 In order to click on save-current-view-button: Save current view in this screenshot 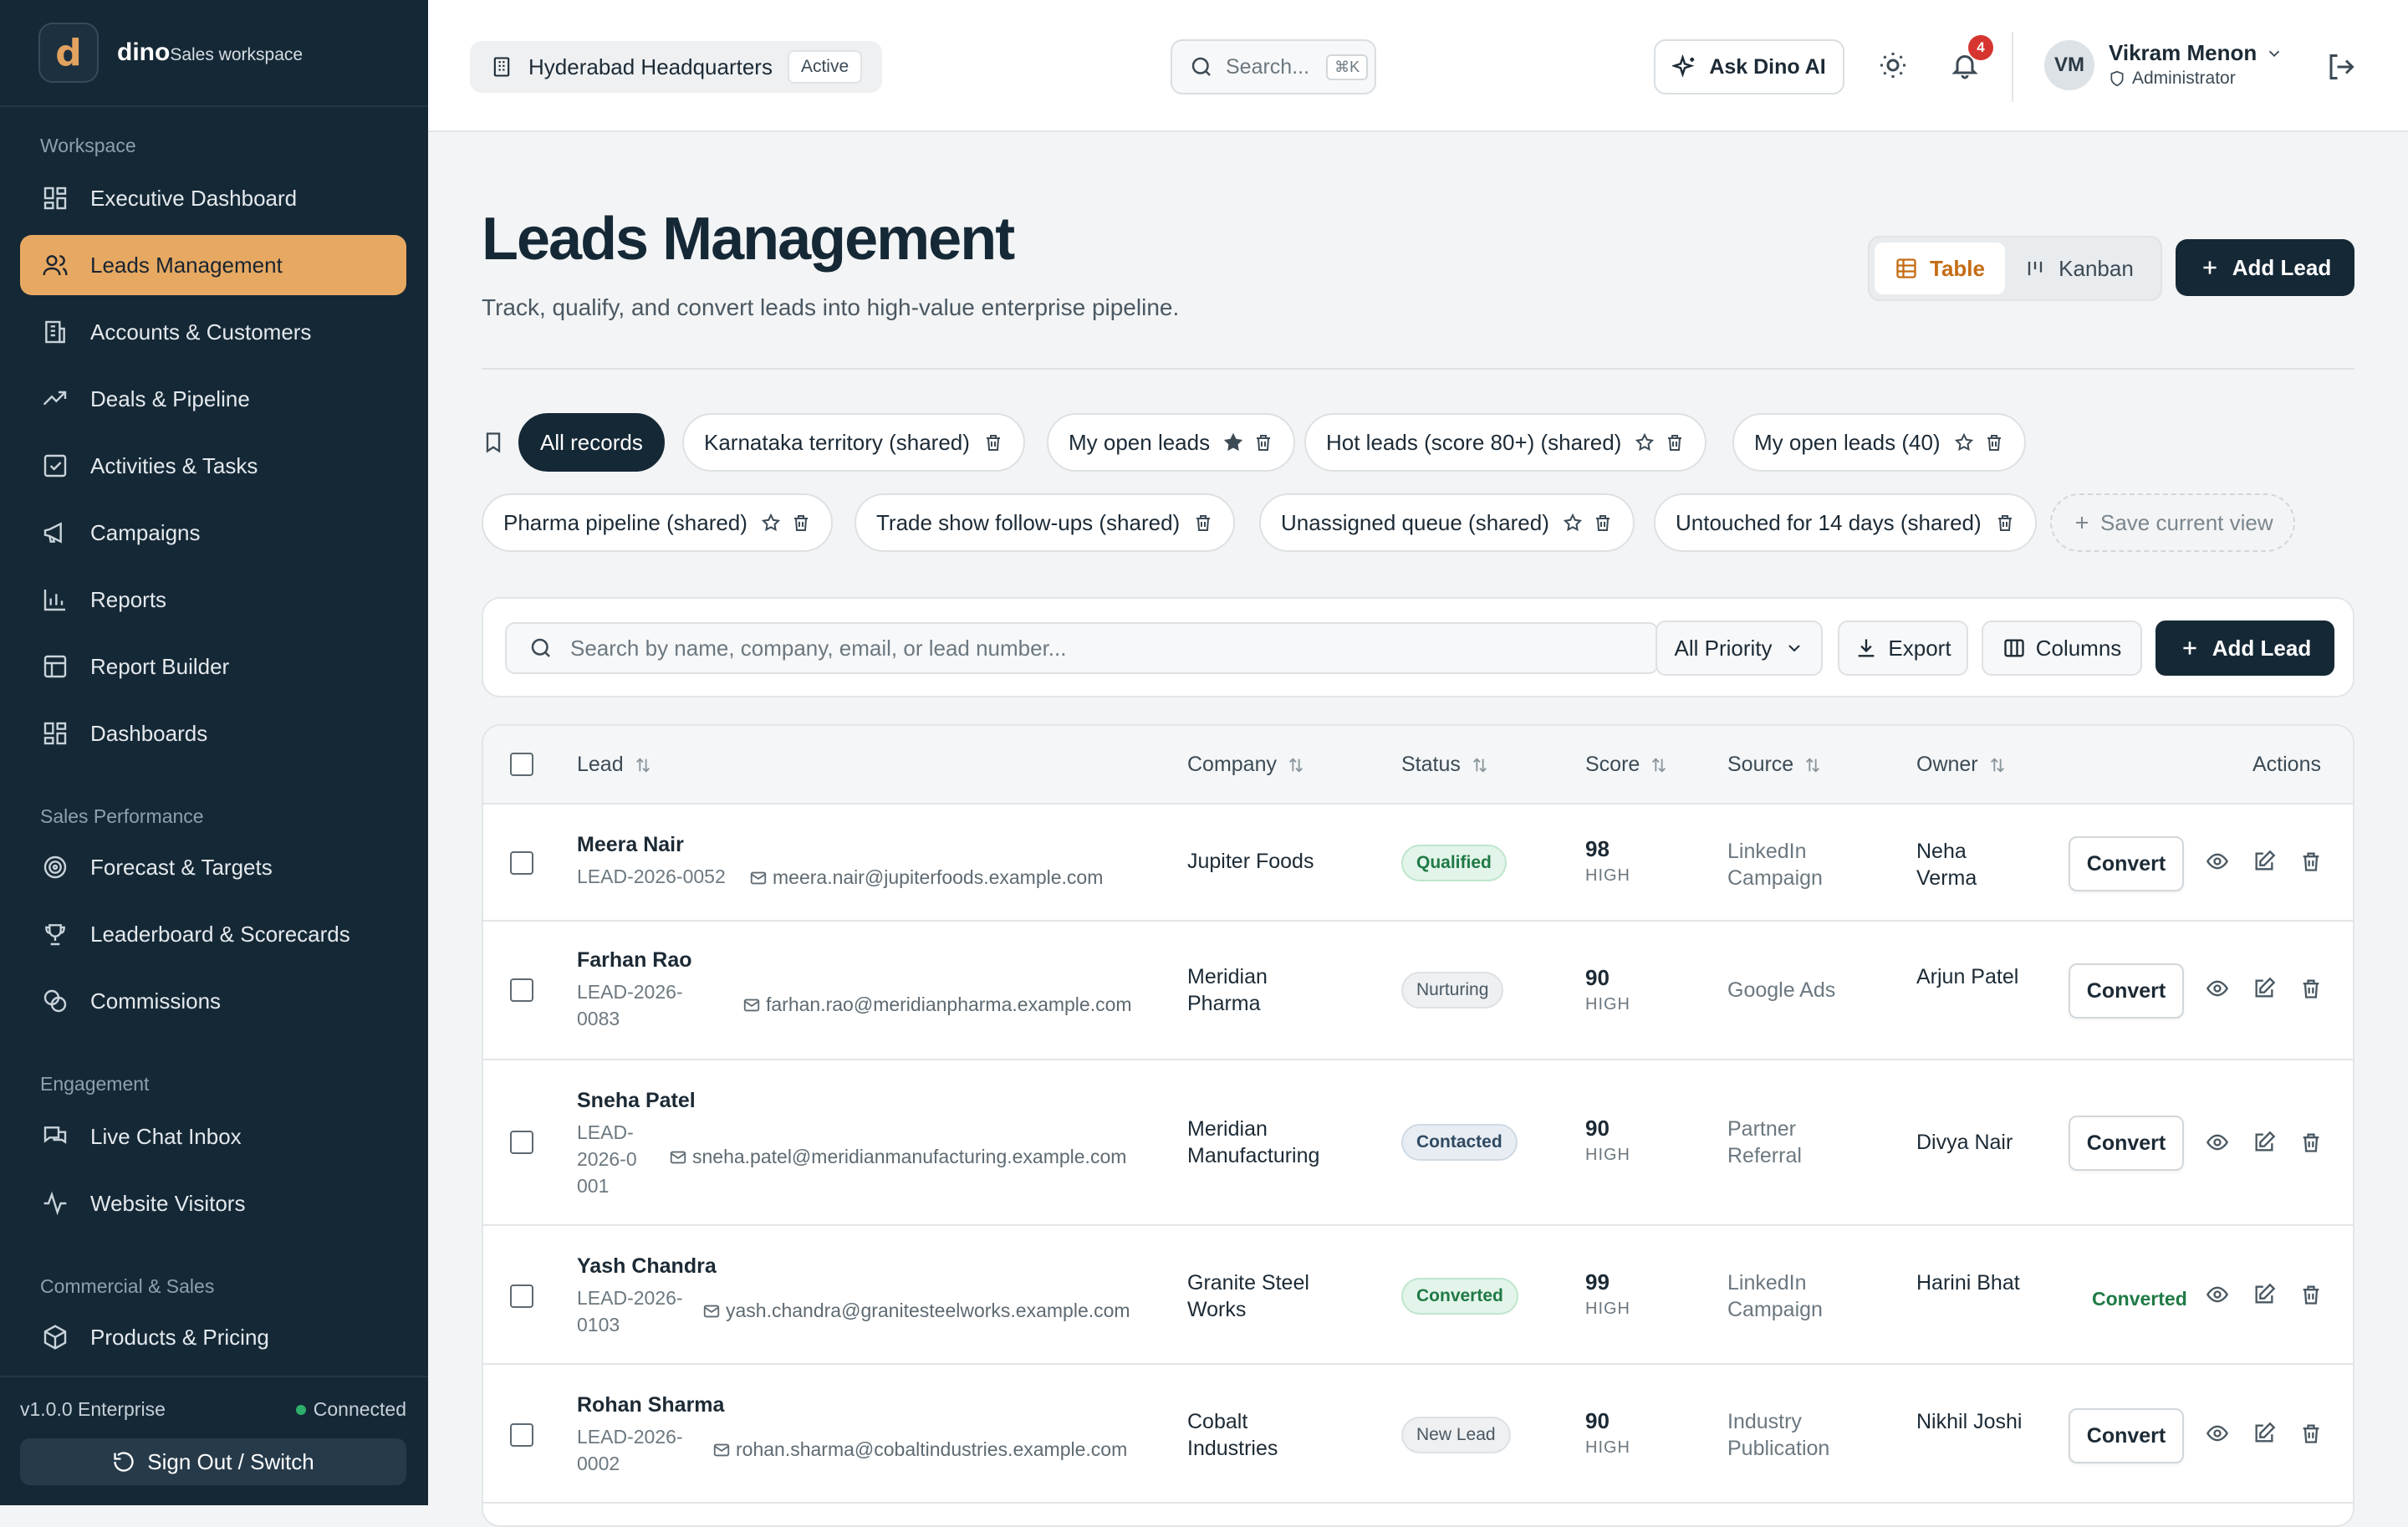, I will do `click(2172, 523)`.